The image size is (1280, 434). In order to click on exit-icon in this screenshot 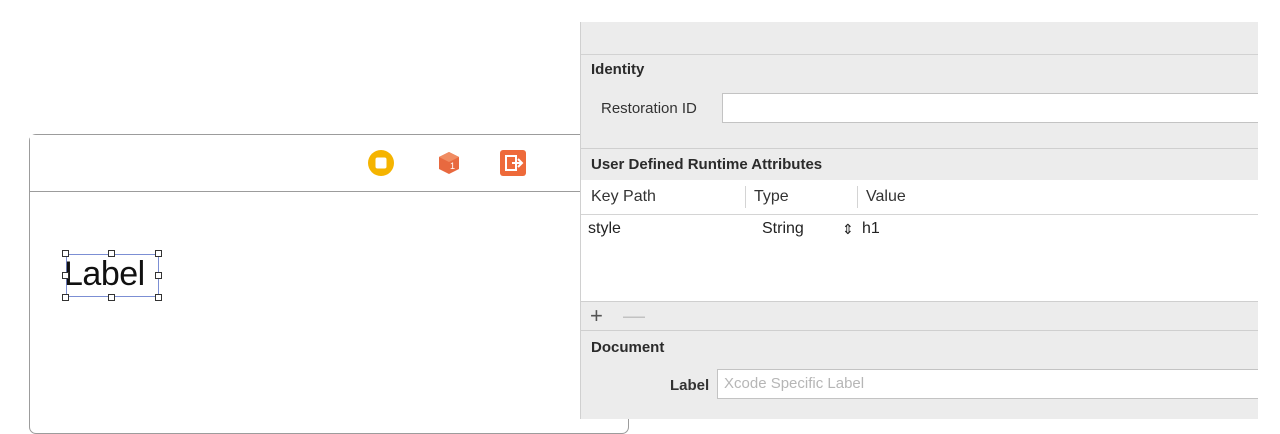, I will do `click(513, 163)`.